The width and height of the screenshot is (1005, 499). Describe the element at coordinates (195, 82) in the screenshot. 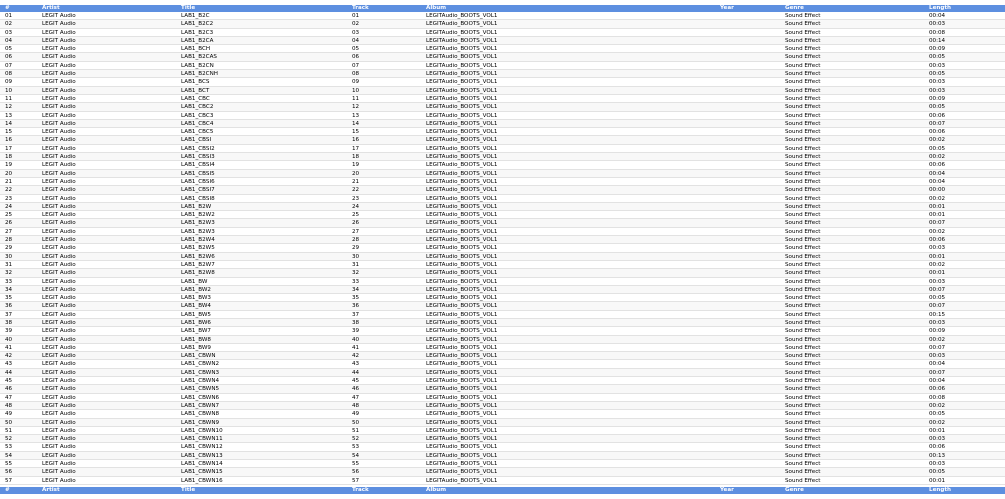

I see `track-title: LAB1_BCS` at that location.